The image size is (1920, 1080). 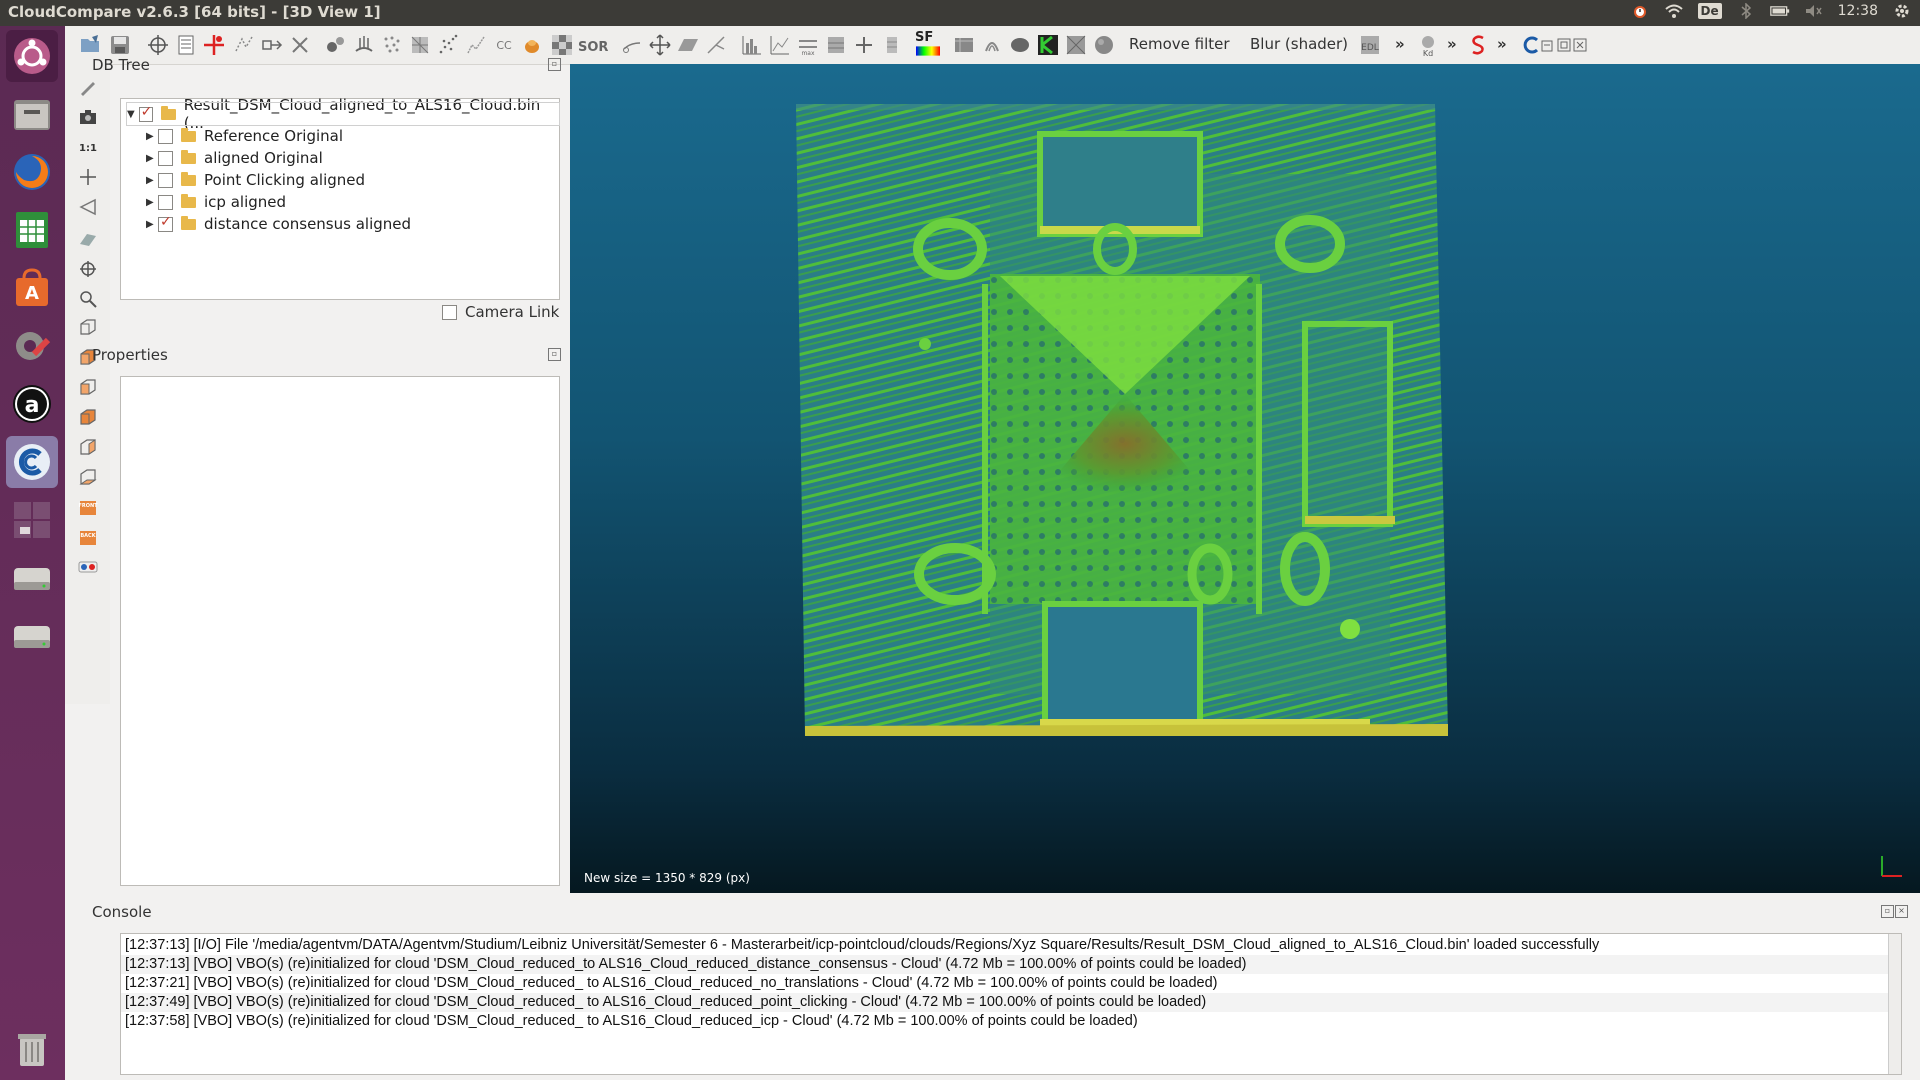 I want to click on histogram-icon, so click(x=752, y=45).